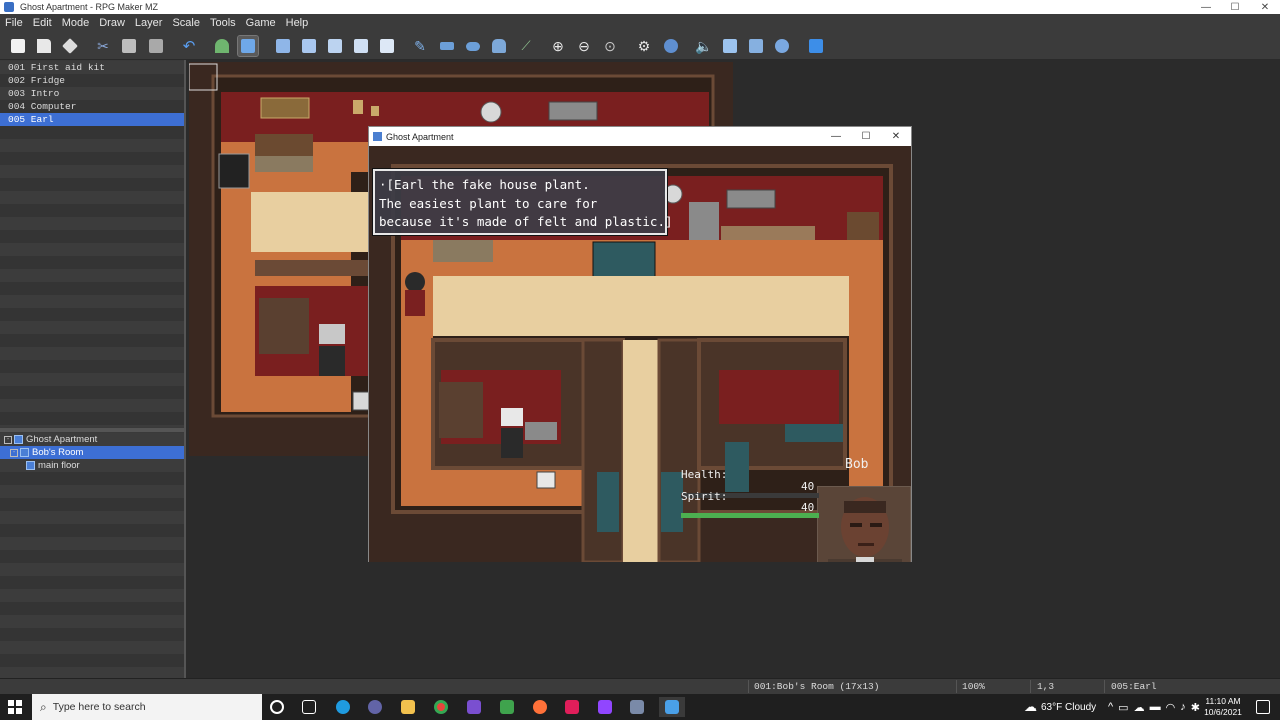 This screenshot has height=720, width=1280. What do you see at coordinates (408, 707) in the screenshot?
I see `file-explorer-icon` at bounding box center [408, 707].